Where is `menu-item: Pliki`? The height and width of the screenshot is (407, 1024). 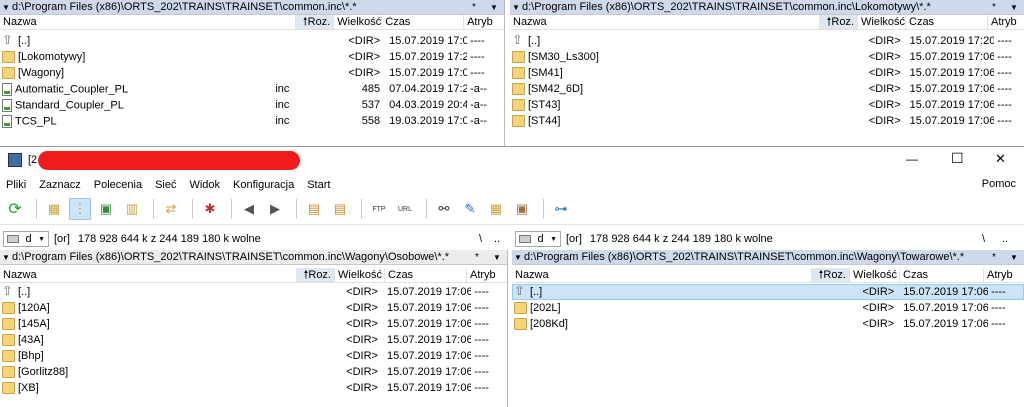 menu-item: Pliki is located at coordinates (16, 185).